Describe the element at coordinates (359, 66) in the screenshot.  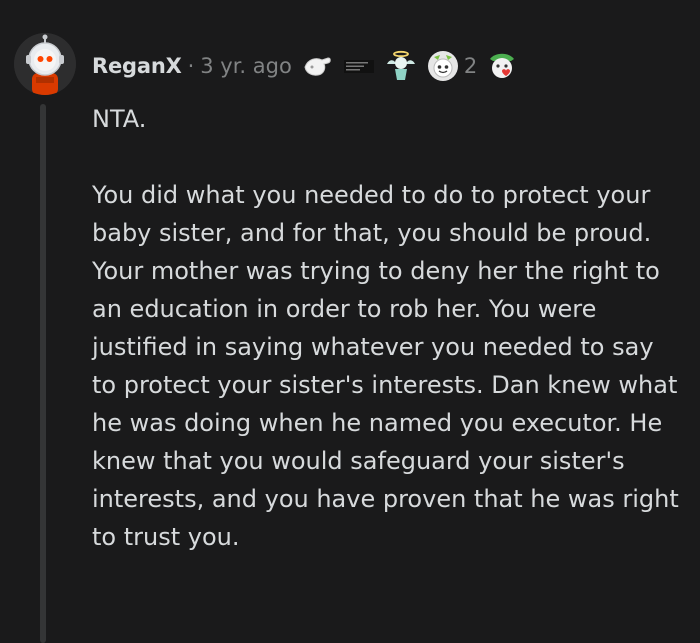
I see `pixel-text-award-icon` at that location.